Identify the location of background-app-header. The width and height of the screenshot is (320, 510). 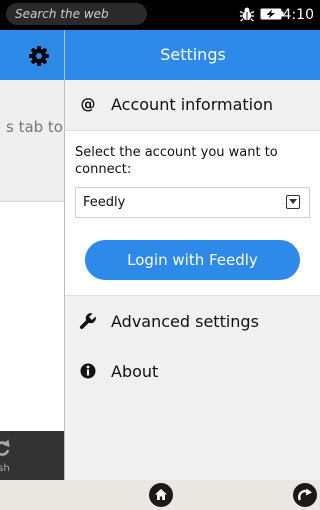
(32, 55).